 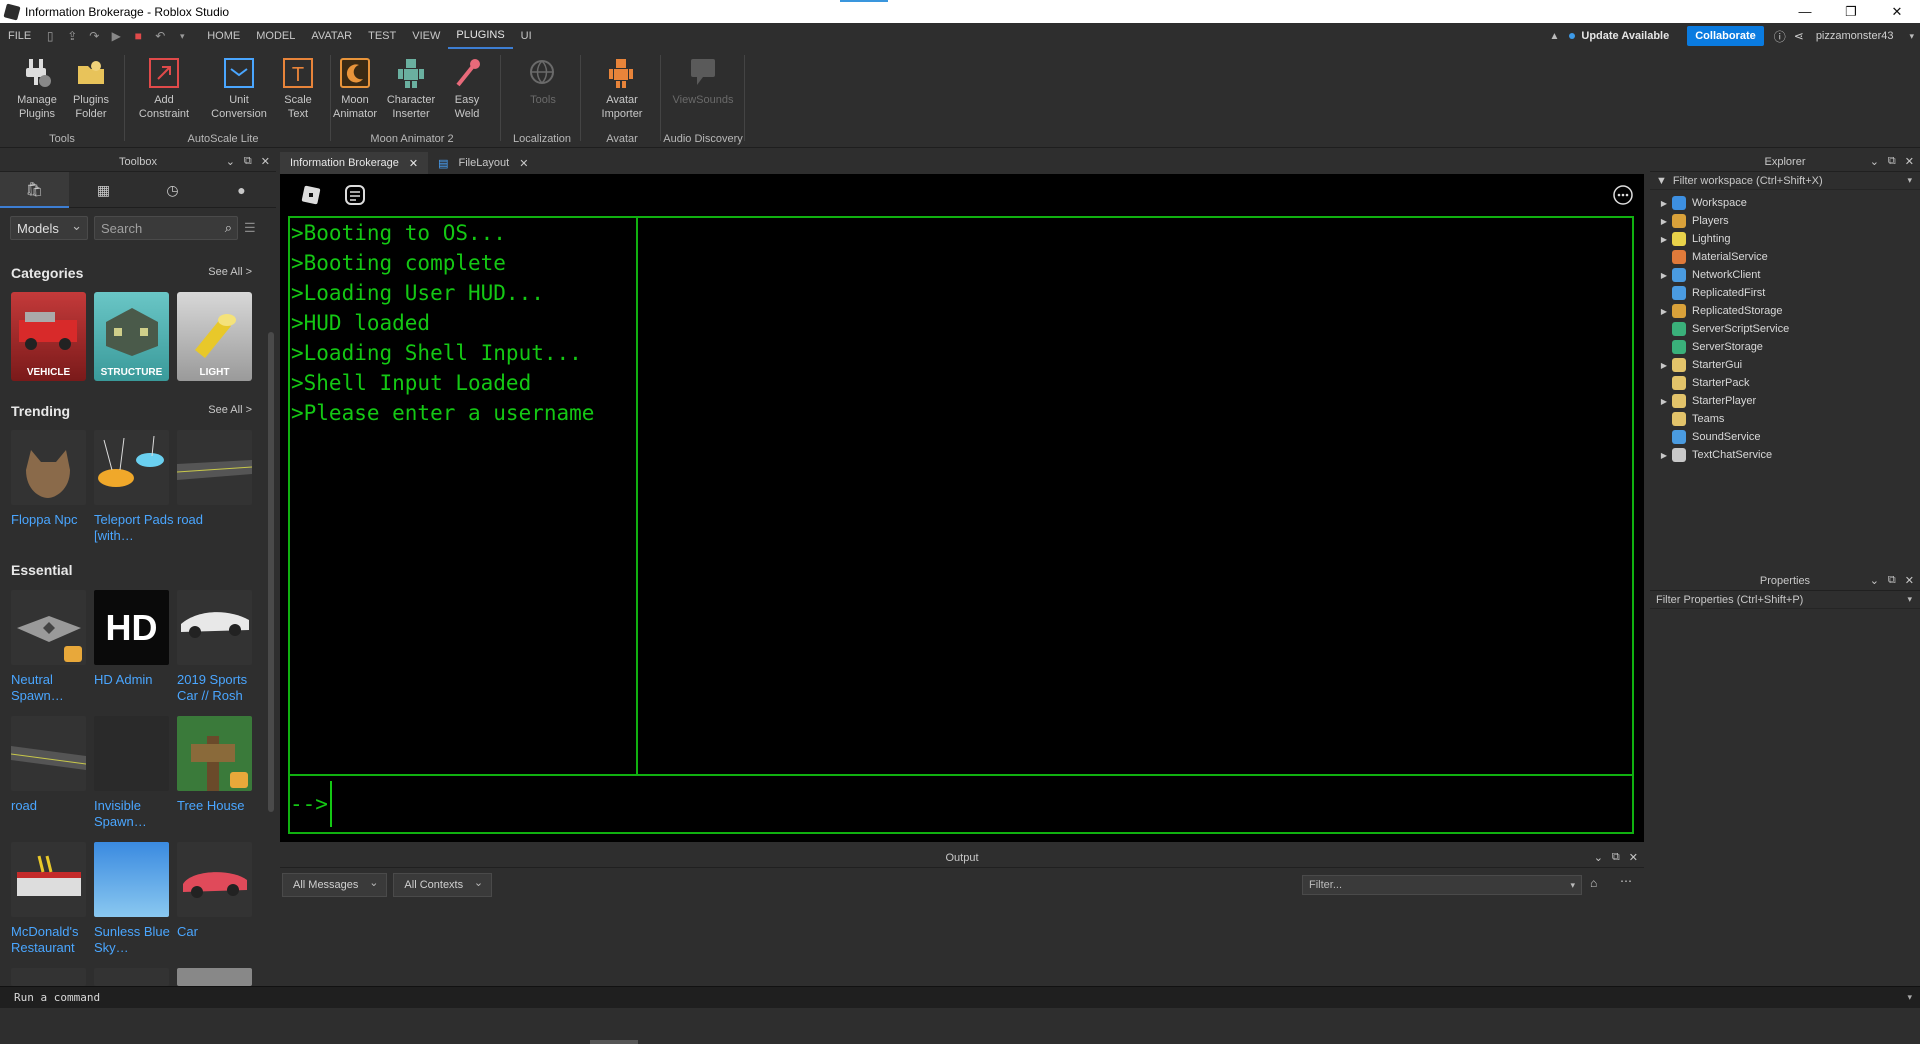 What do you see at coordinates (480, 36) in the screenshot?
I see `tab-plugins: PLUGINS` at bounding box center [480, 36].